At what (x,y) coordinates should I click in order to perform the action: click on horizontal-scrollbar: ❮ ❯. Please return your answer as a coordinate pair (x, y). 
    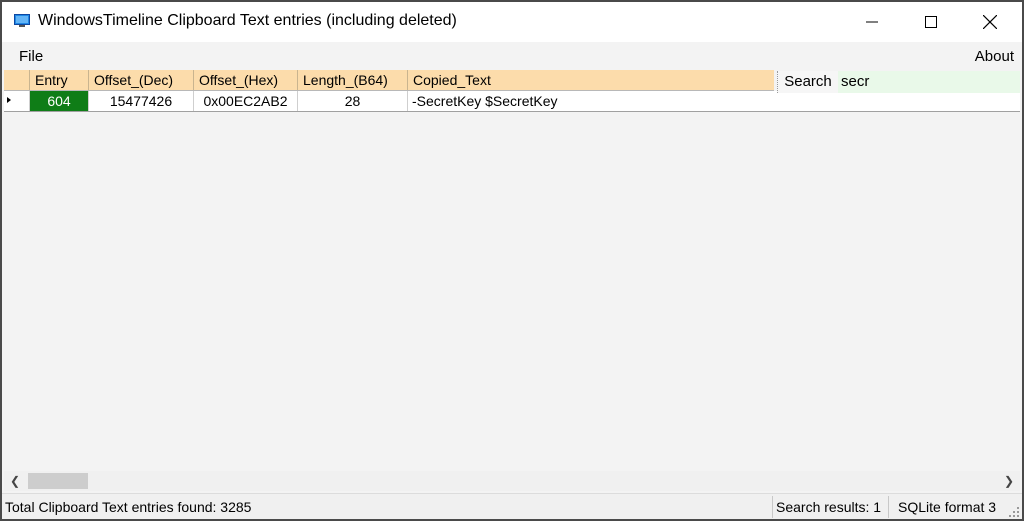
    Looking at the image, I should click on (512, 481).